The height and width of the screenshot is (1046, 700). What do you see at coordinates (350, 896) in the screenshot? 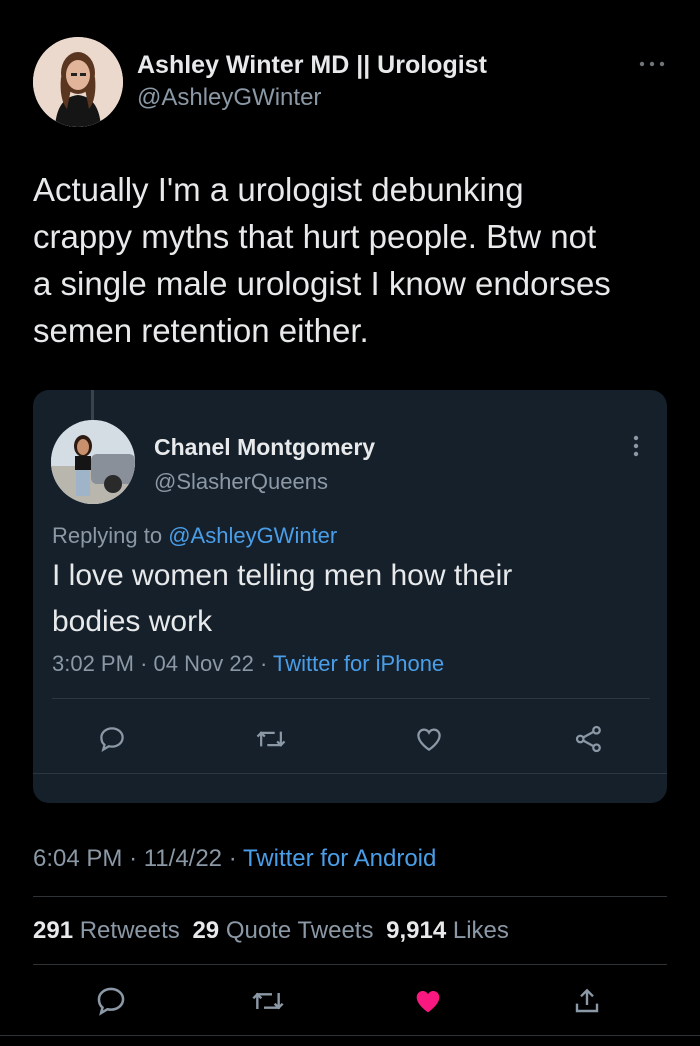
I see `meta-divider` at bounding box center [350, 896].